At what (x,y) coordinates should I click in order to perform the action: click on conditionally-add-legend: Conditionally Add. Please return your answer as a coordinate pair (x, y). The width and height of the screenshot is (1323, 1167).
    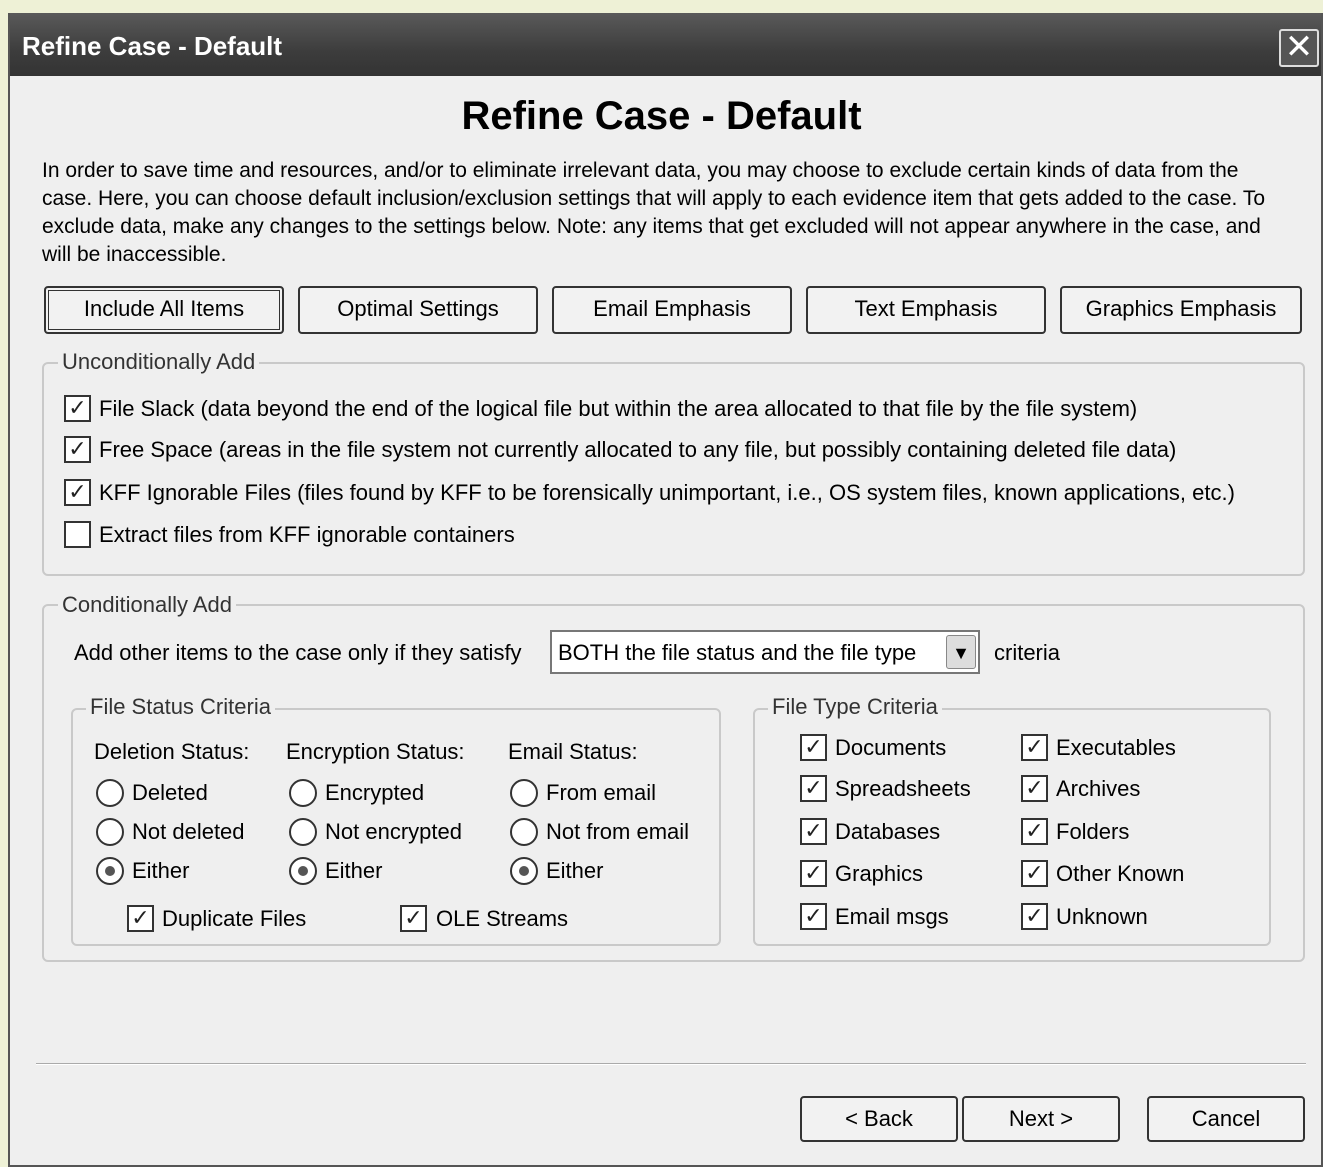
    Looking at the image, I should click on (147, 605).